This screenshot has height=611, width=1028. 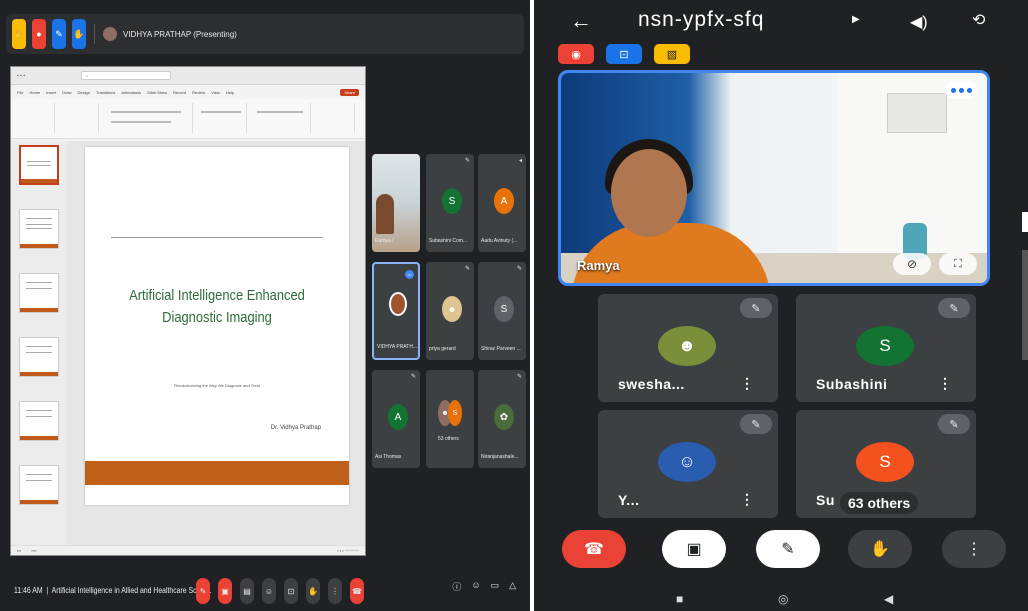 What do you see at coordinates (888, 599) in the screenshot?
I see `back-icon: ◀` at bounding box center [888, 599].